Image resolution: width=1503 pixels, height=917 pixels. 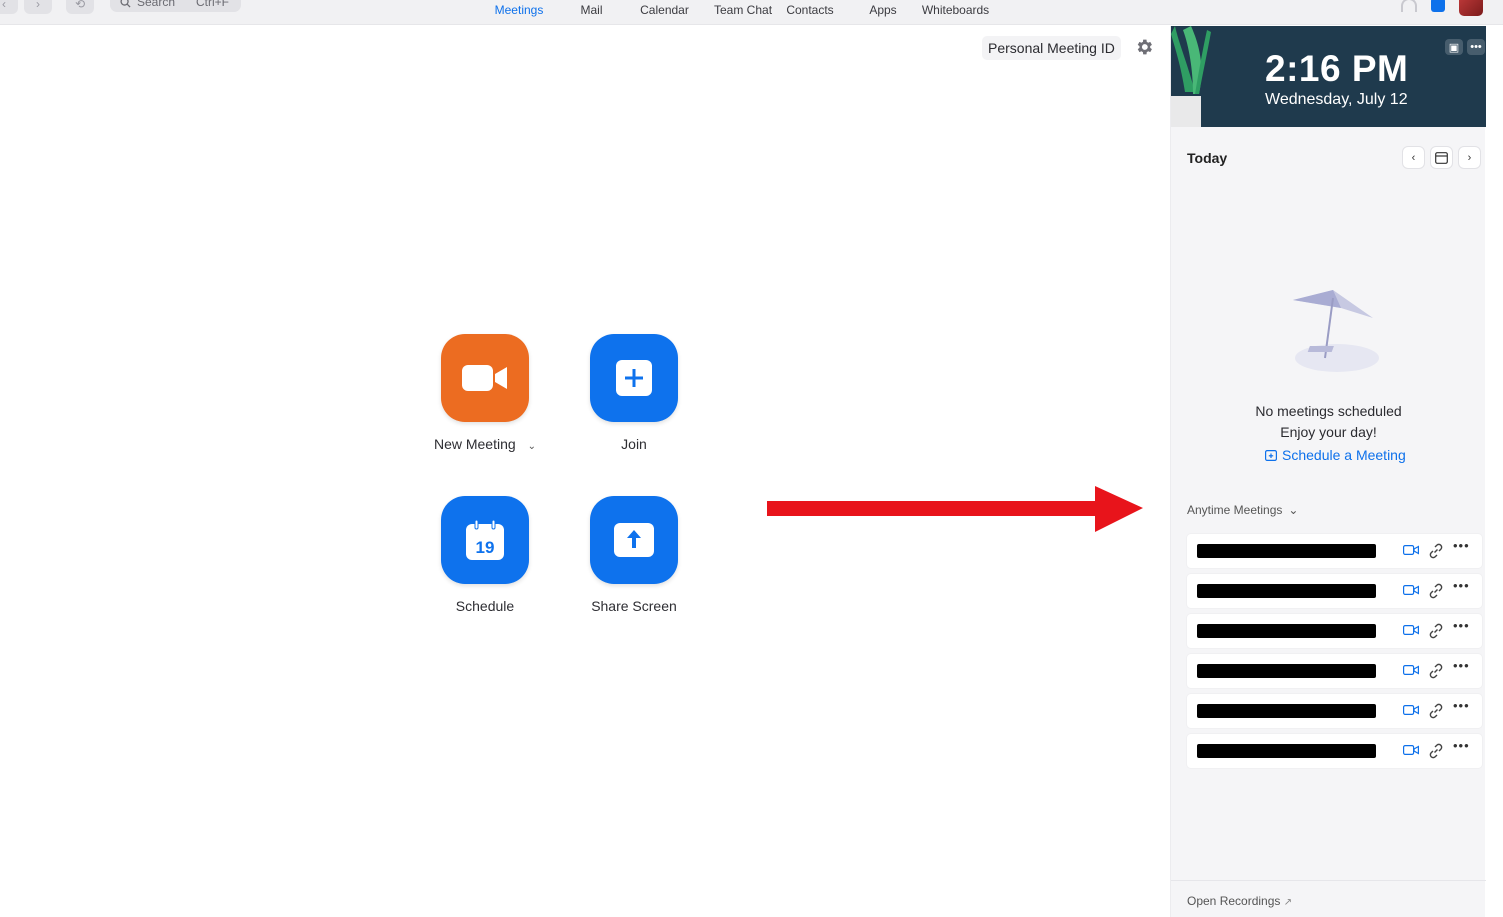 I want to click on personal-meeting-id-label: Personal Meeting ID, so click(x=1051, y=48).